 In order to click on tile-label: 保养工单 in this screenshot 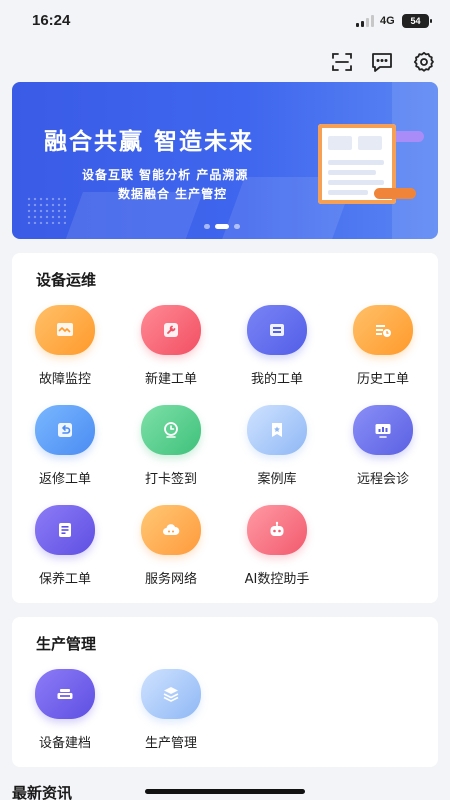, I will do `click(64, 579)`.